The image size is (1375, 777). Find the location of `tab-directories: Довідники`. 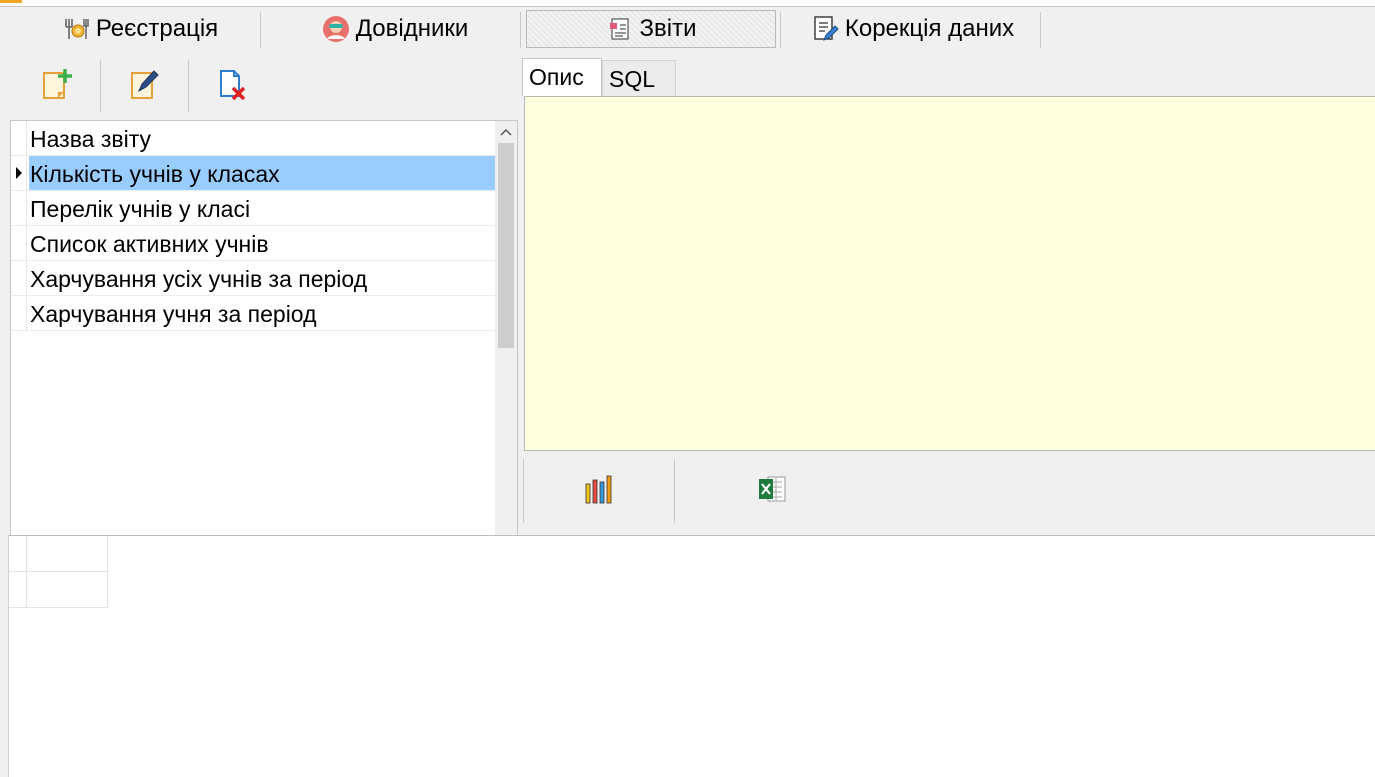

tab-directories: Довідники is located at coordinates (395, 29).